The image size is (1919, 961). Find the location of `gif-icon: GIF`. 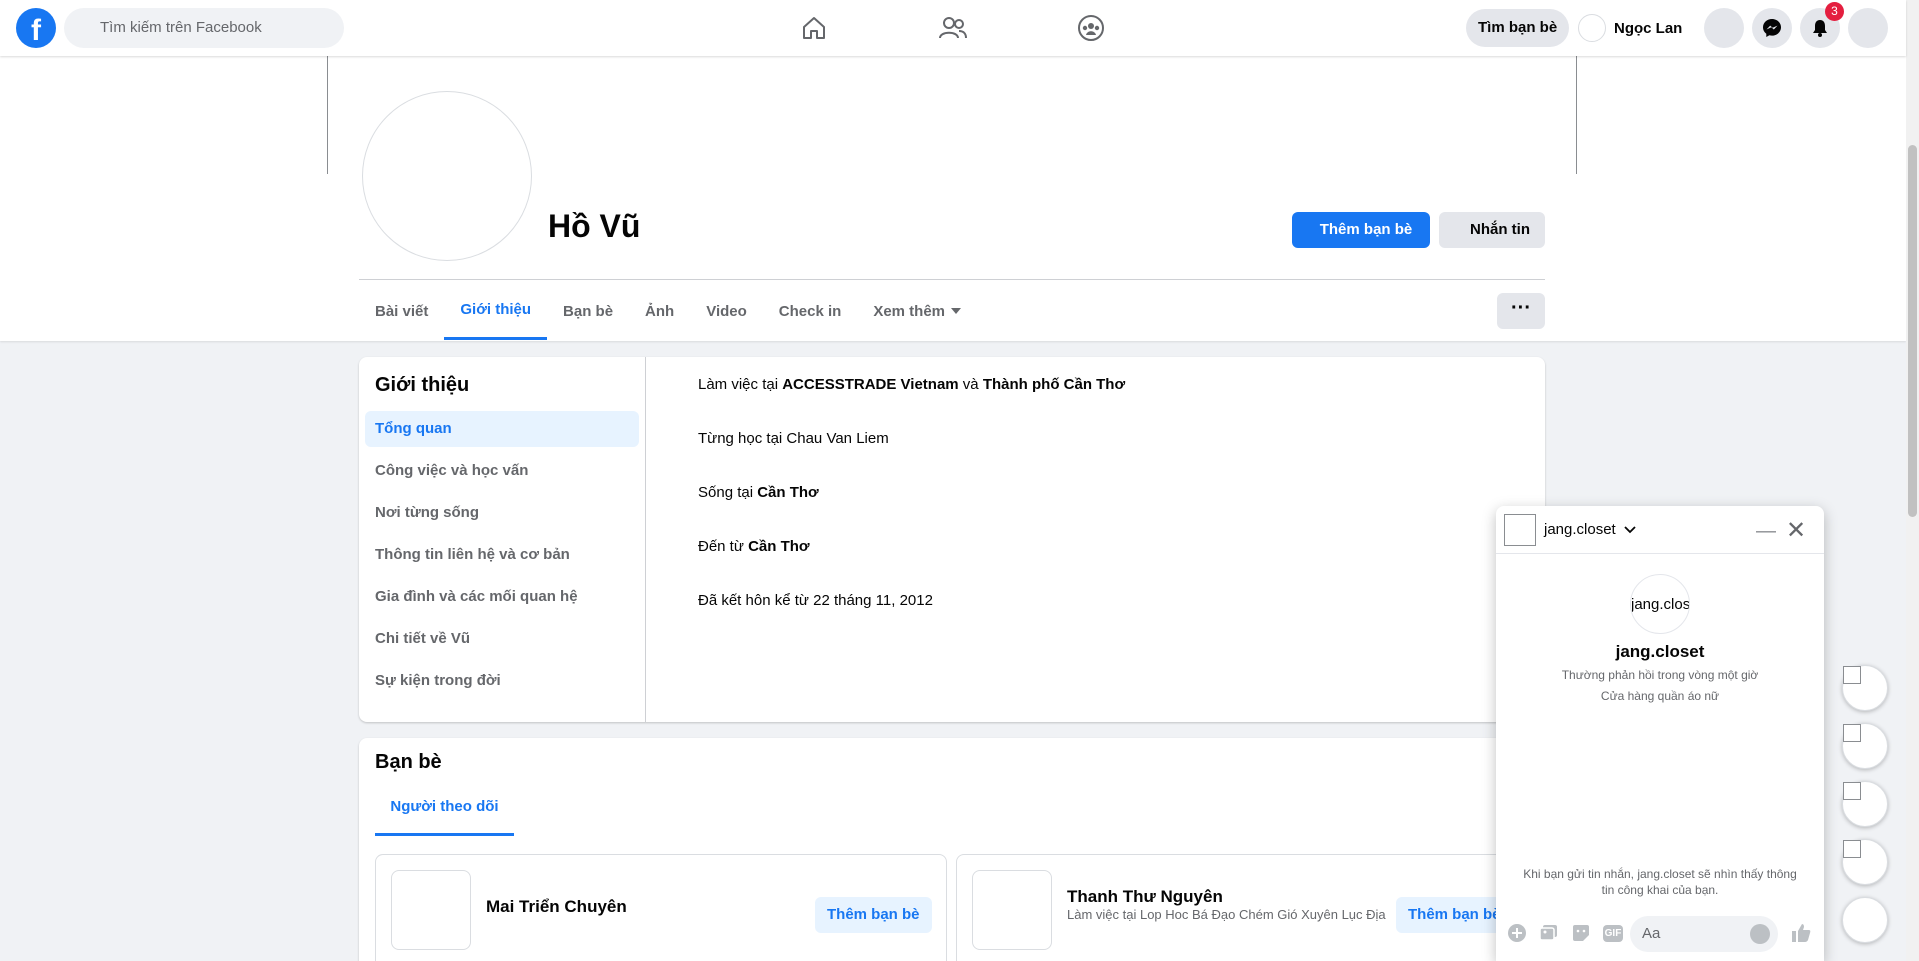

gif-icon: GIF is located at coordinates (1613, 933).